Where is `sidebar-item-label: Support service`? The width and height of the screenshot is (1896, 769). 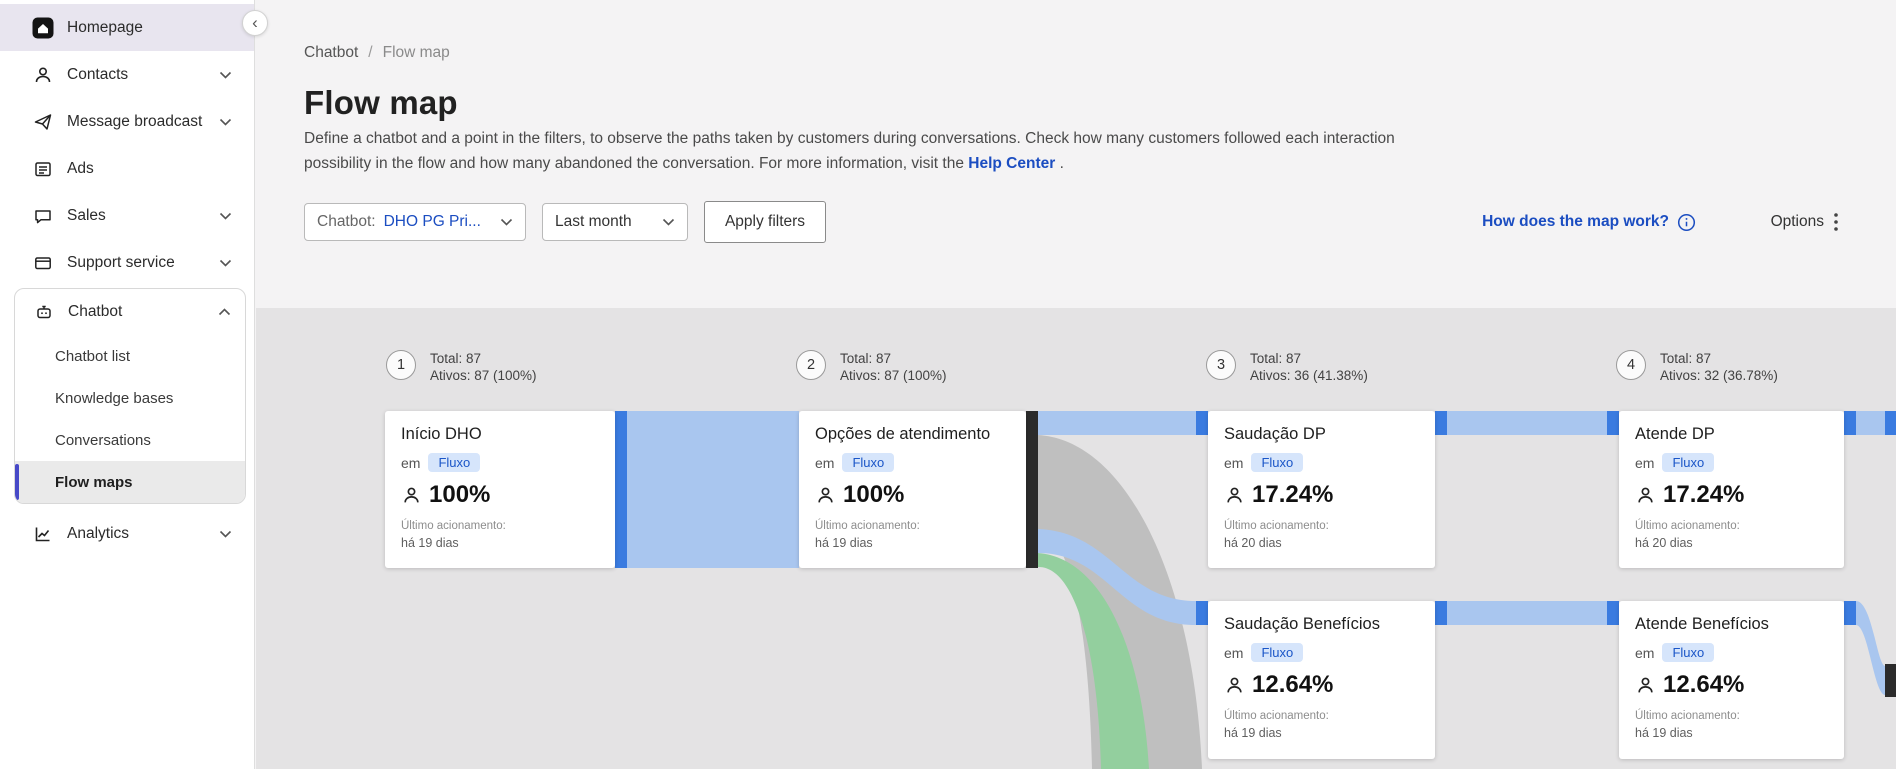
sidebar-item-label: Support service is located at coordinates (121, 262).